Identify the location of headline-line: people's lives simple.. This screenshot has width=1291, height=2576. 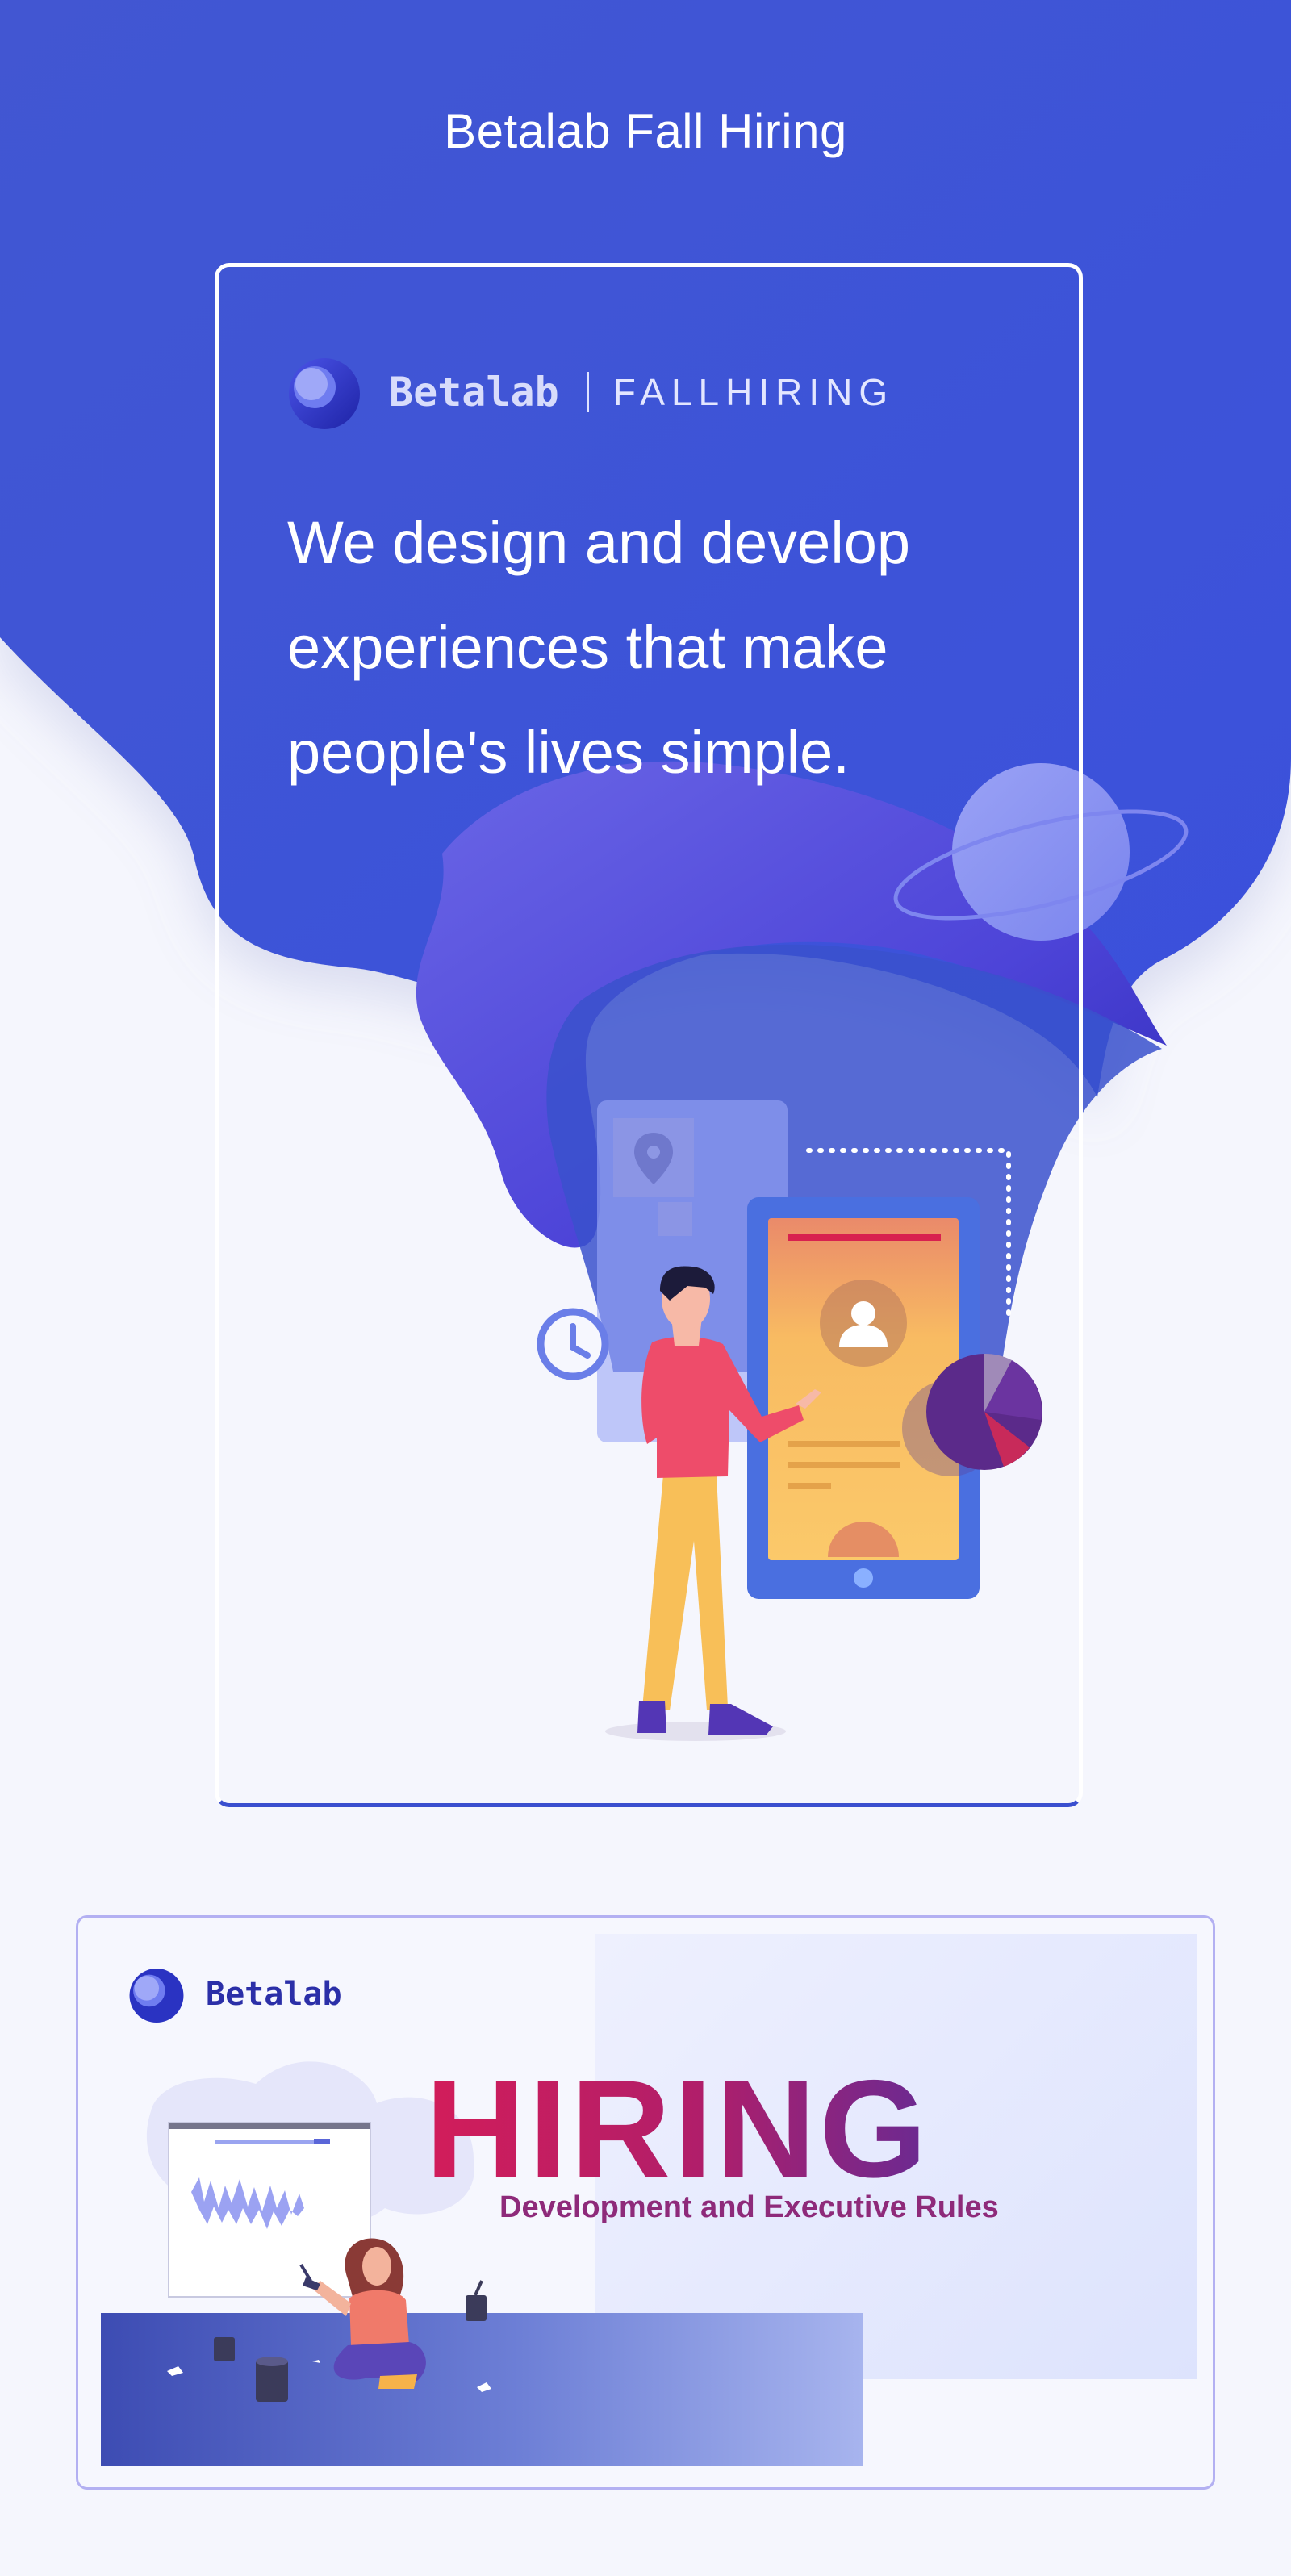
(568, 752).